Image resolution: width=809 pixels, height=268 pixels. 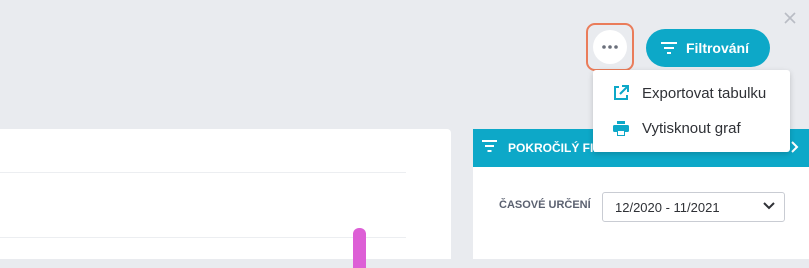 I want to click on filter-button: Filtrování, so click(x=708, y=48).